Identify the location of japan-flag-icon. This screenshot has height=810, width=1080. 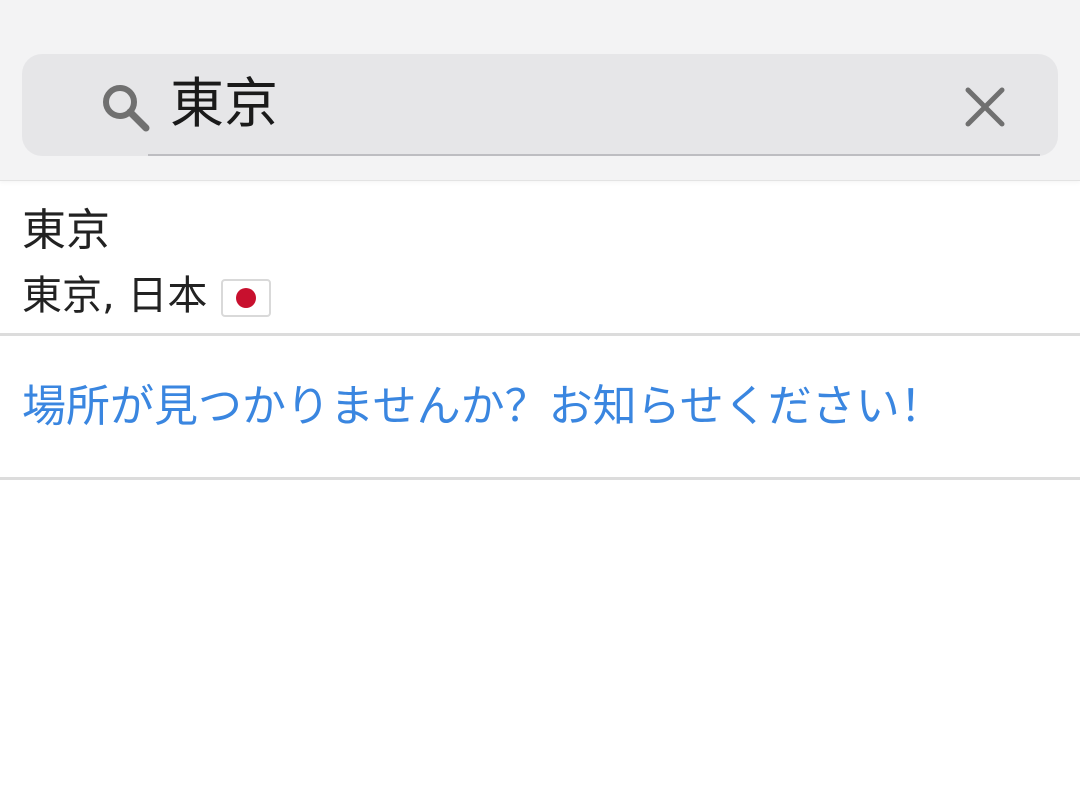
(246, 298).